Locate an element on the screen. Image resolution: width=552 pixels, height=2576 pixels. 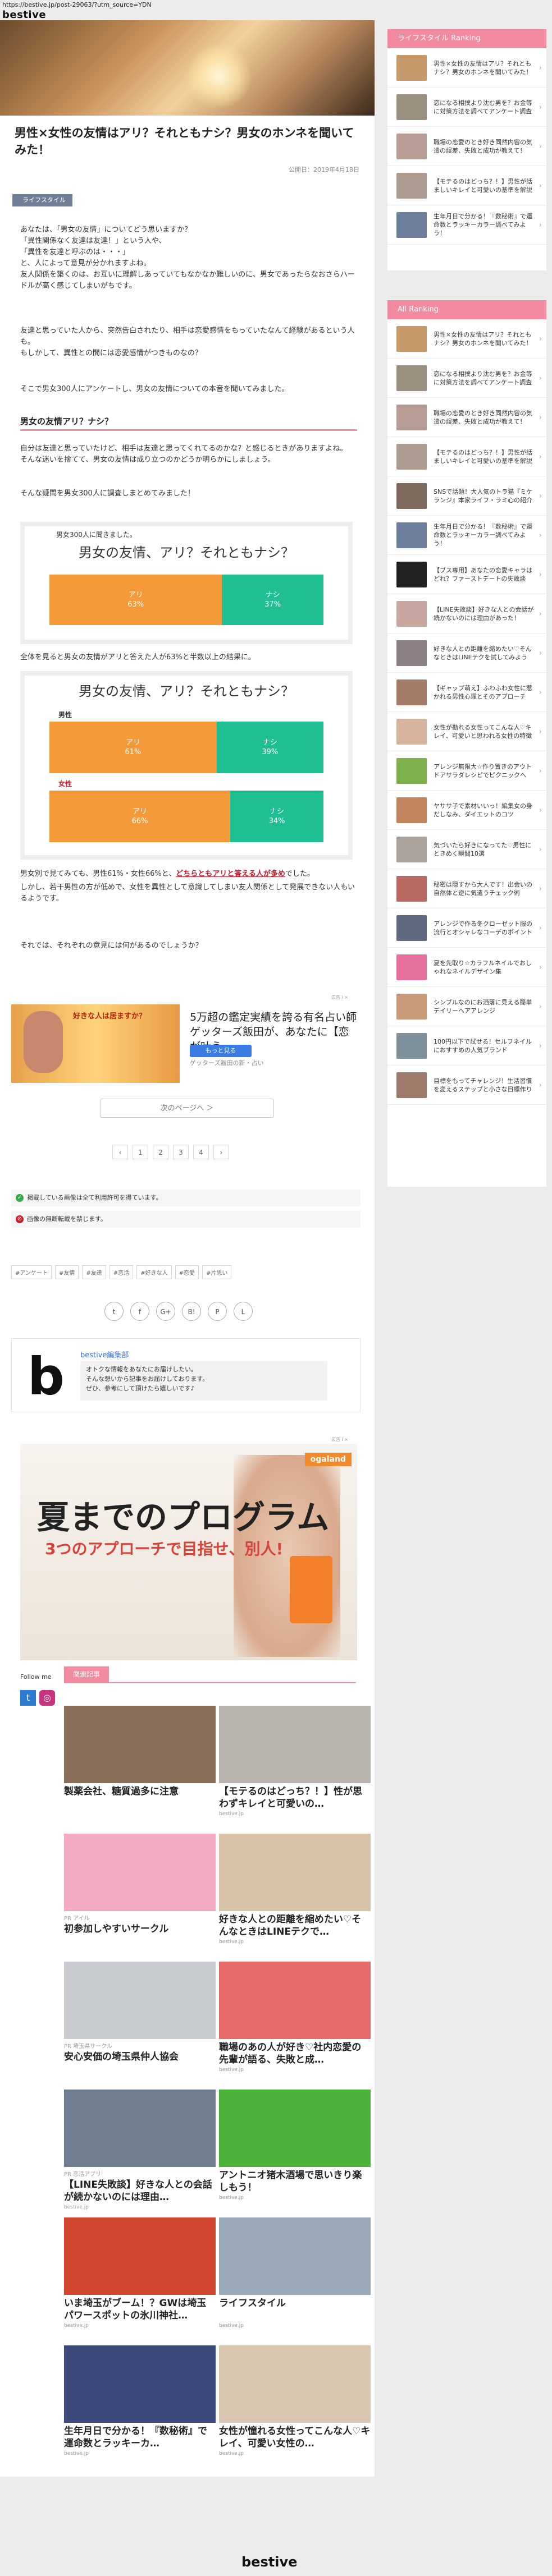
ranking-item: 【ギャップ萌え】ふわふわ女性に惹かれる男性心理とそのアプローチ › is located at coordinates (467, 692).